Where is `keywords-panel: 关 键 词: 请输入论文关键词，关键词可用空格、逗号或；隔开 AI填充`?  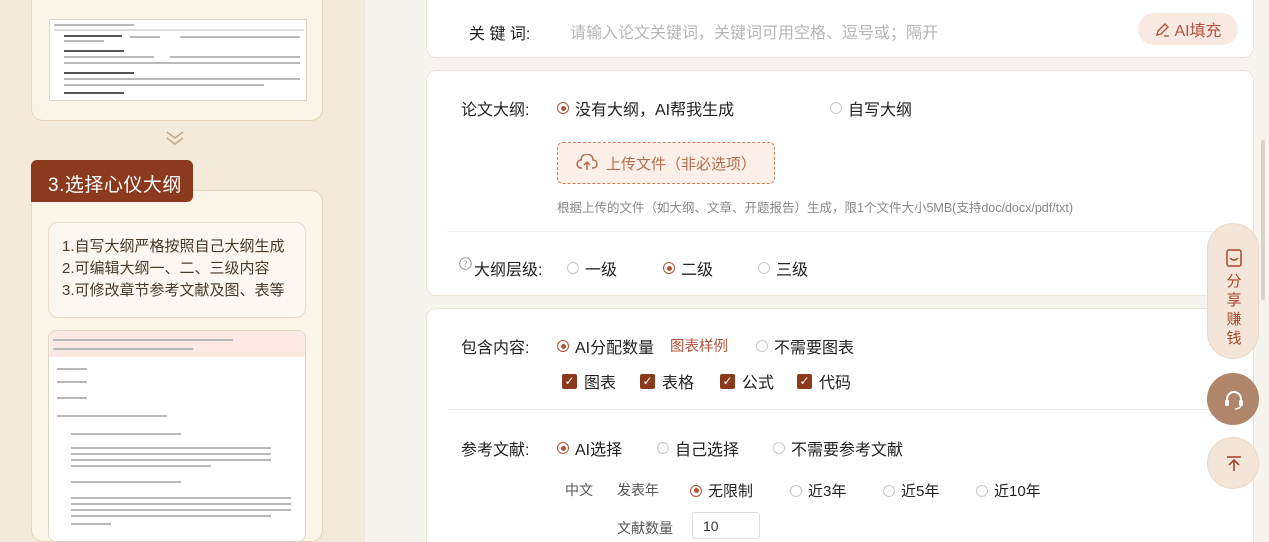 keywords-panel: 关 键 词: 请输入论文关键词，关键词可用空格、逗号或；隔开 AI填充 is located at coordinates (840, 29).